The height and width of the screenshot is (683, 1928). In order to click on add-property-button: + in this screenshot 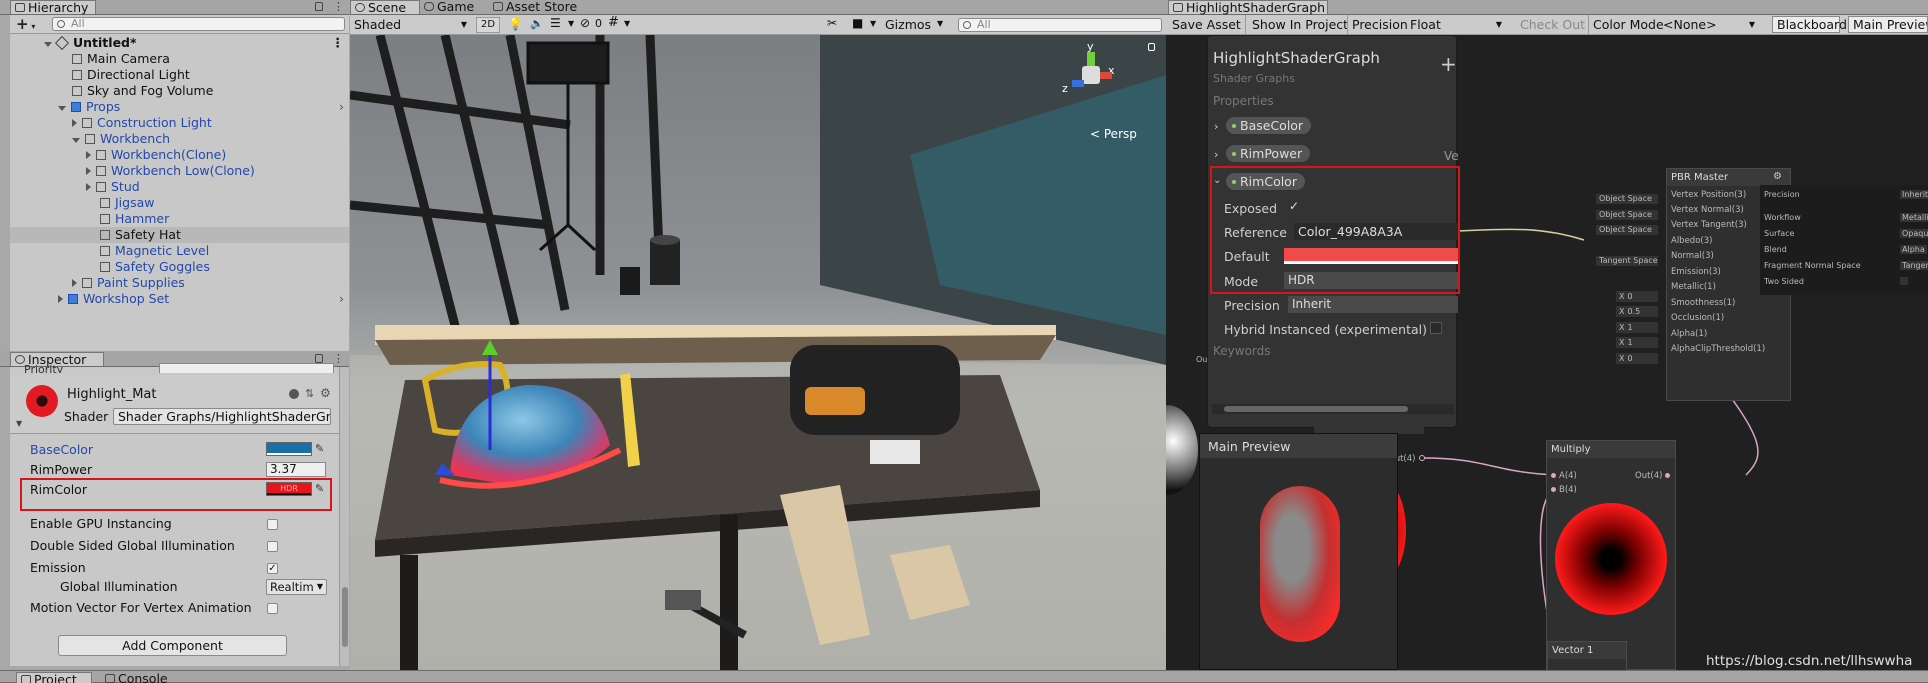, I will do `click(1448, 64)`.